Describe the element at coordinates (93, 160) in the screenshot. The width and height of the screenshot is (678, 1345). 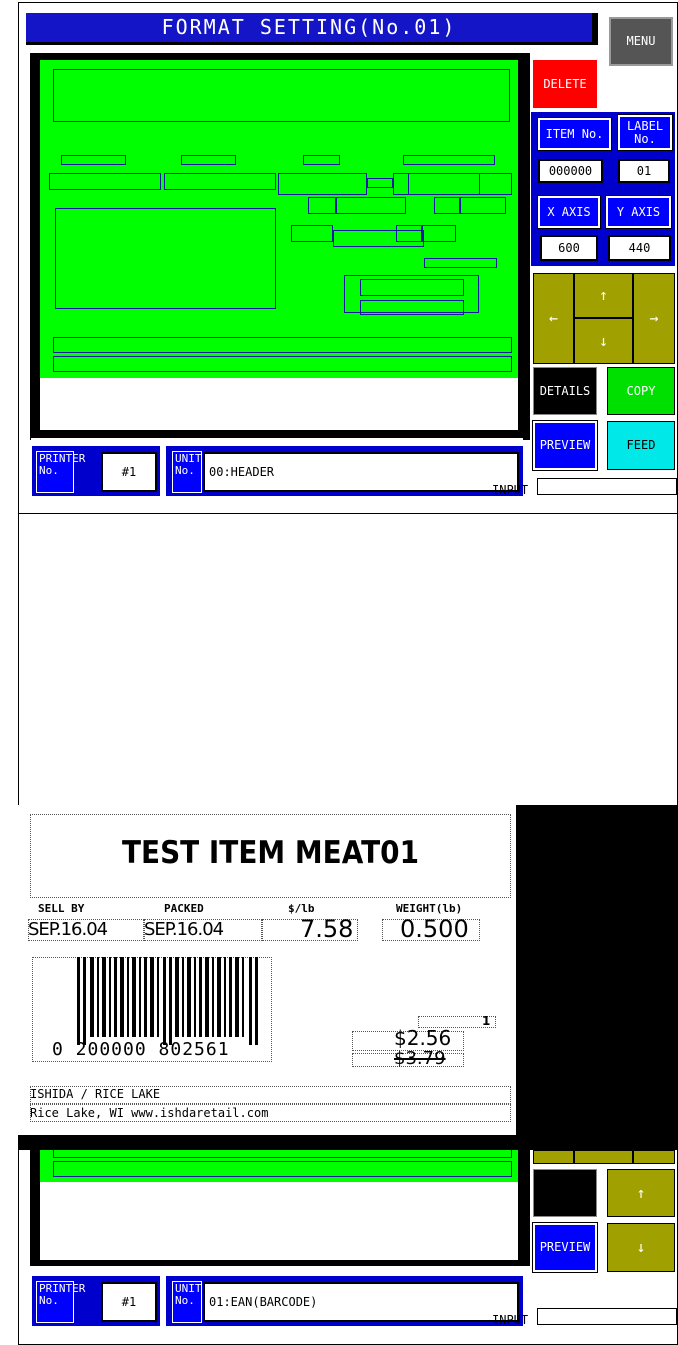
I see `field-sell-by-label` at that location.